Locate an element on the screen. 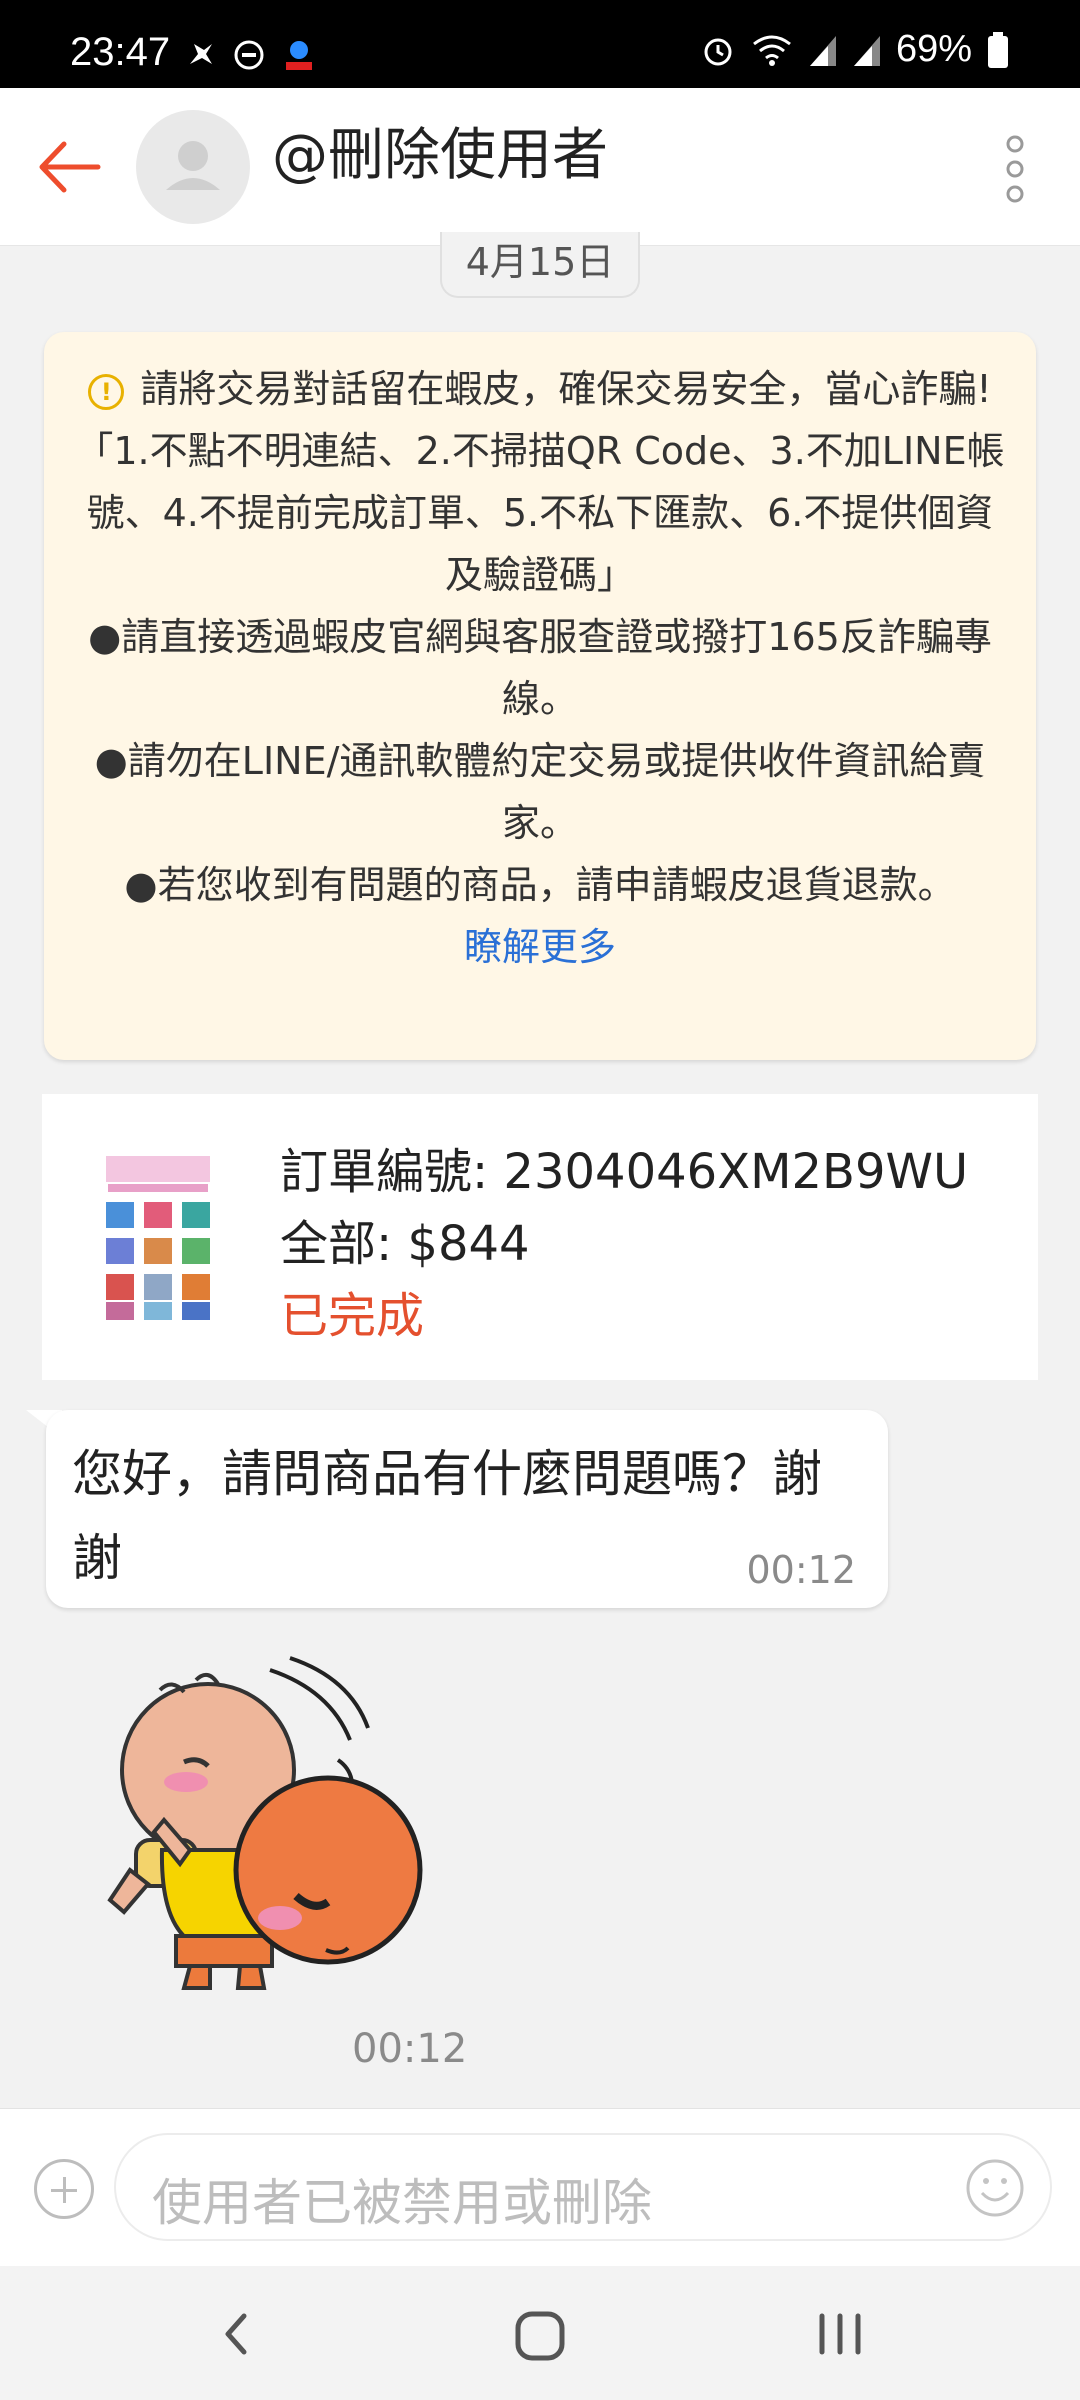  app-badge-icon is located at coordinates (299, 55).